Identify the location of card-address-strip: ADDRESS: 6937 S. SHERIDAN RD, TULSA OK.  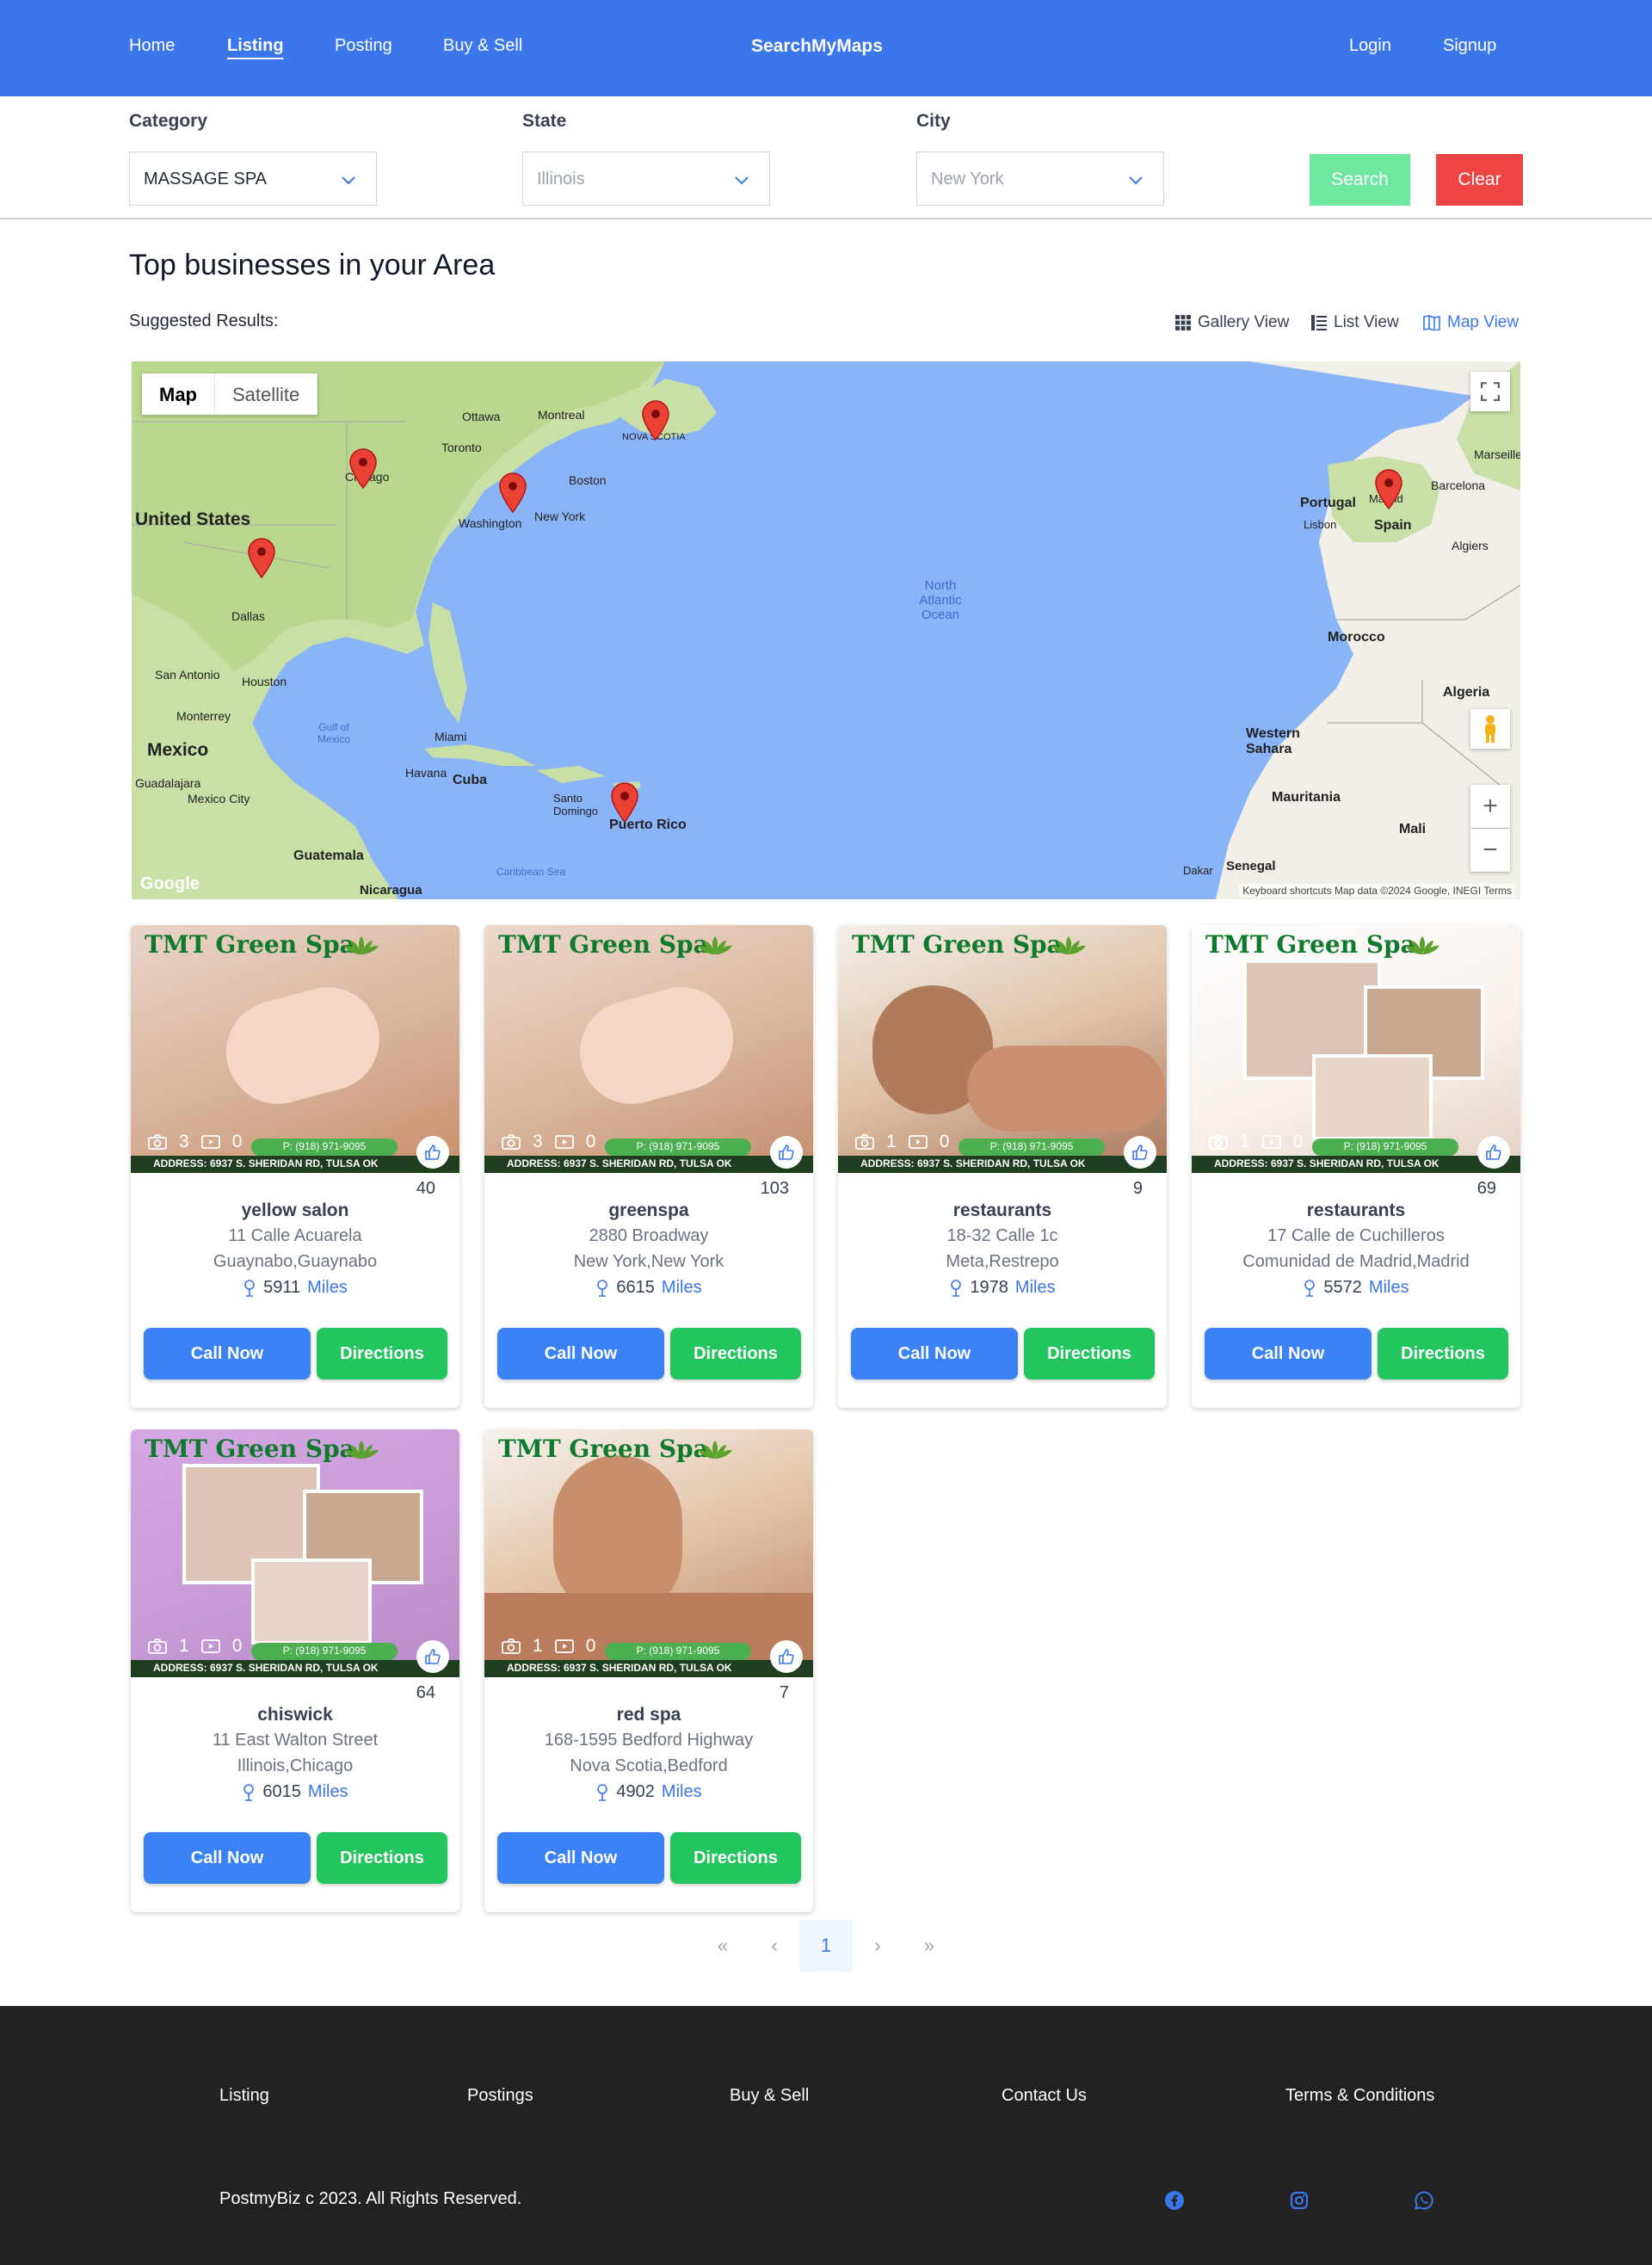
(295, 1164).